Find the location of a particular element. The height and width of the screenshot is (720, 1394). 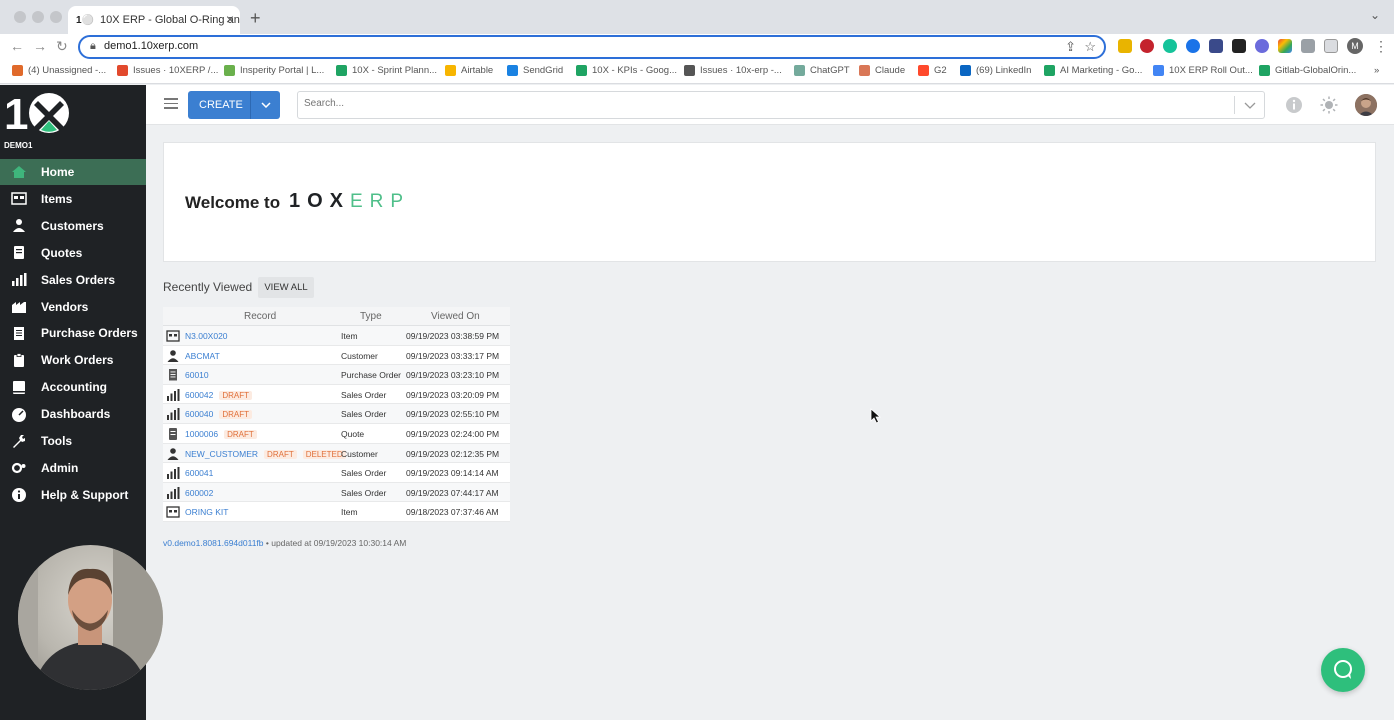

bookmark-label: G2 is located at coordinates (940, 70).